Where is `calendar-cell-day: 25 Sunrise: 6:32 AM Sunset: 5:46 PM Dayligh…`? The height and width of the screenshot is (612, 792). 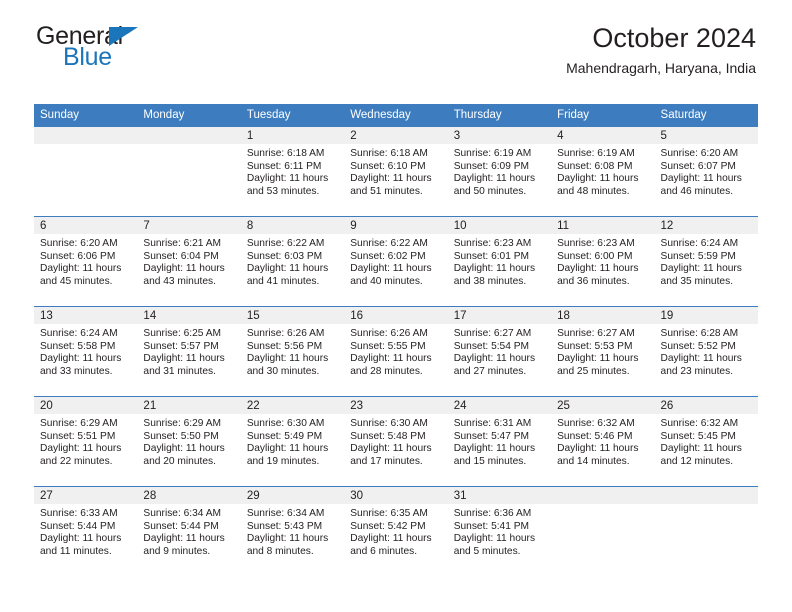
calendar-cell-day: 25 Sunrise: 6:32 AM Sunset: 5:46 PM Dayligh… is located at coordinates (603, 441).